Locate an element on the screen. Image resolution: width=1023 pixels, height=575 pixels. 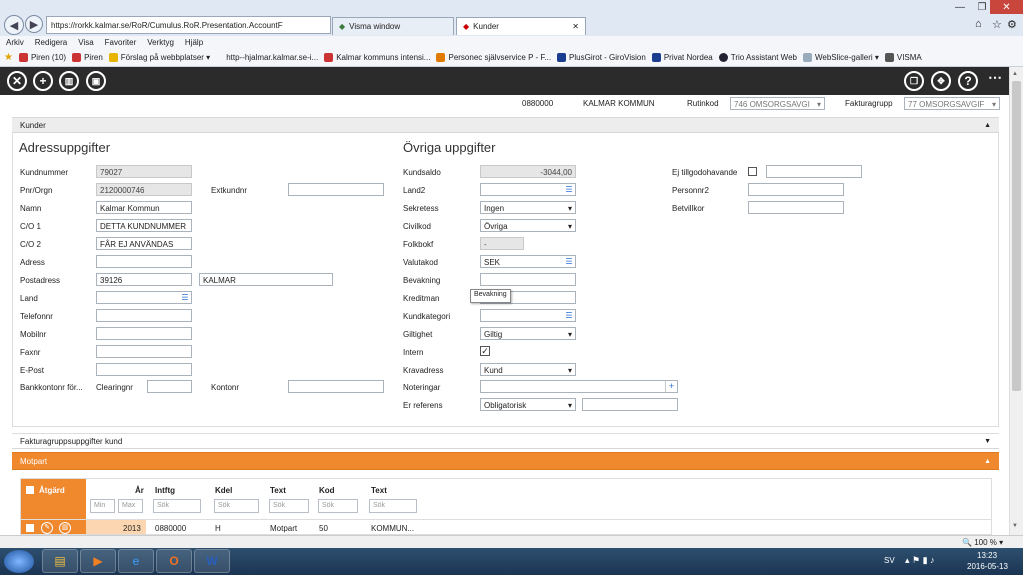
col-ar: År is located at coordinates (139, 490).